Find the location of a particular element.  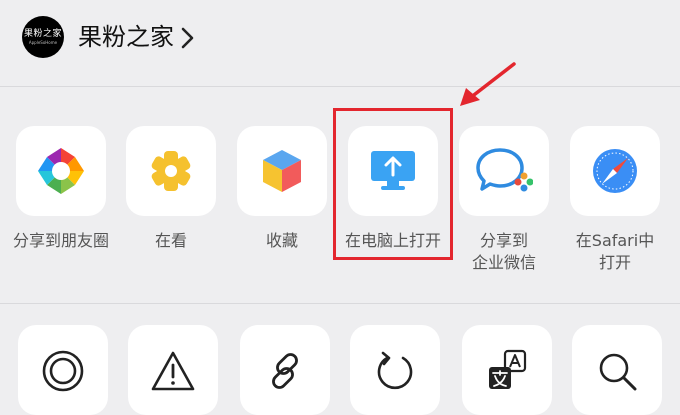

wecom-chat-icon is located at coordinates (504, 170).